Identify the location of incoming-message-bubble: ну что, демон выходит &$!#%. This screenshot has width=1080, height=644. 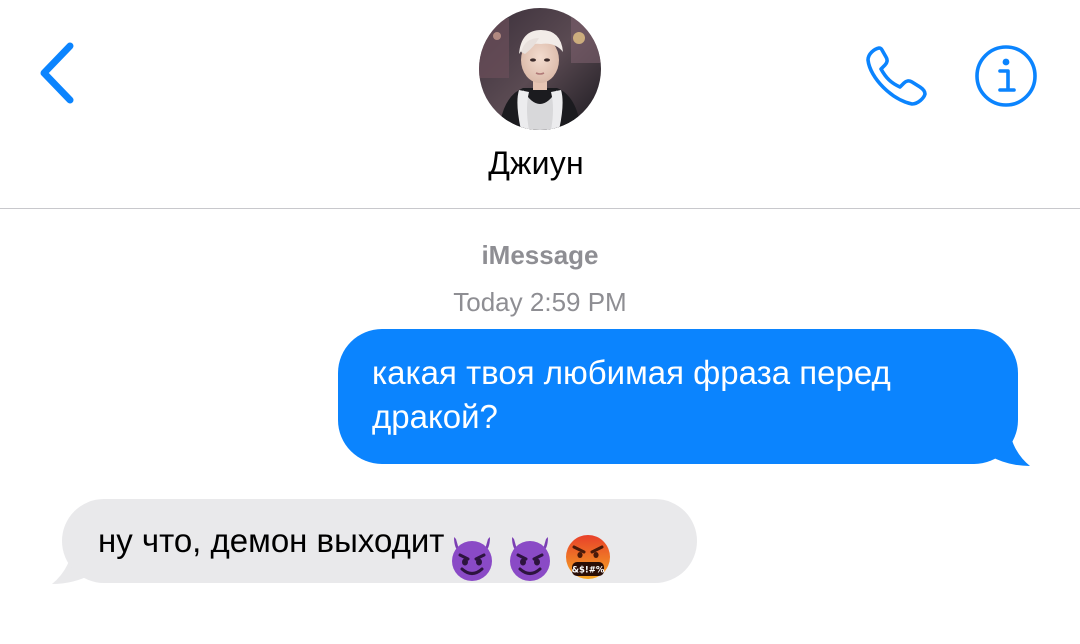
(379, 541).